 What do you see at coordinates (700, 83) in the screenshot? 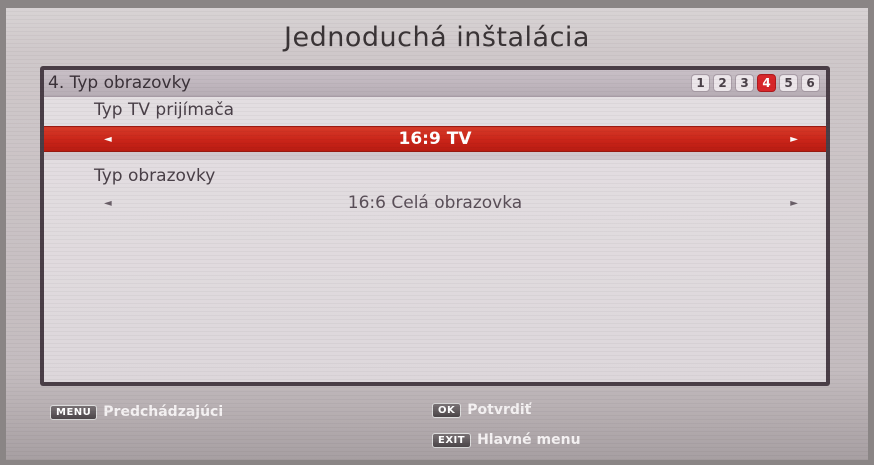
I see `step-1: 1` at bounding box center [700, 83].